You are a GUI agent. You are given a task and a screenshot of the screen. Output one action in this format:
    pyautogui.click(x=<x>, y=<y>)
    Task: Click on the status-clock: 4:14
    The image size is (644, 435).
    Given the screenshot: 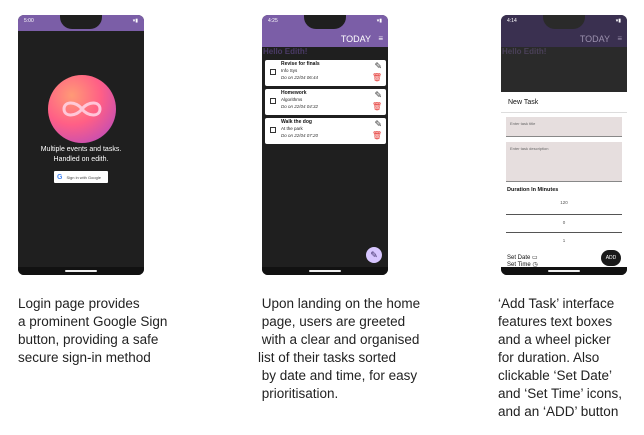 What is the action you would take?
    pyautogui.click(x=512, y=21)
    